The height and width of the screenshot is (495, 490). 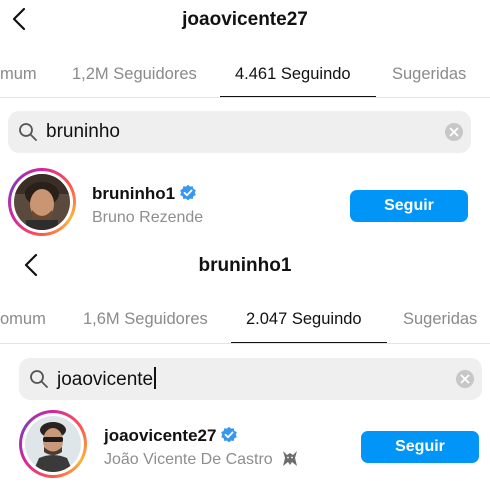 I want to click on result-full-name-line: João Vicente De Castro, so click(x=202, y=461).